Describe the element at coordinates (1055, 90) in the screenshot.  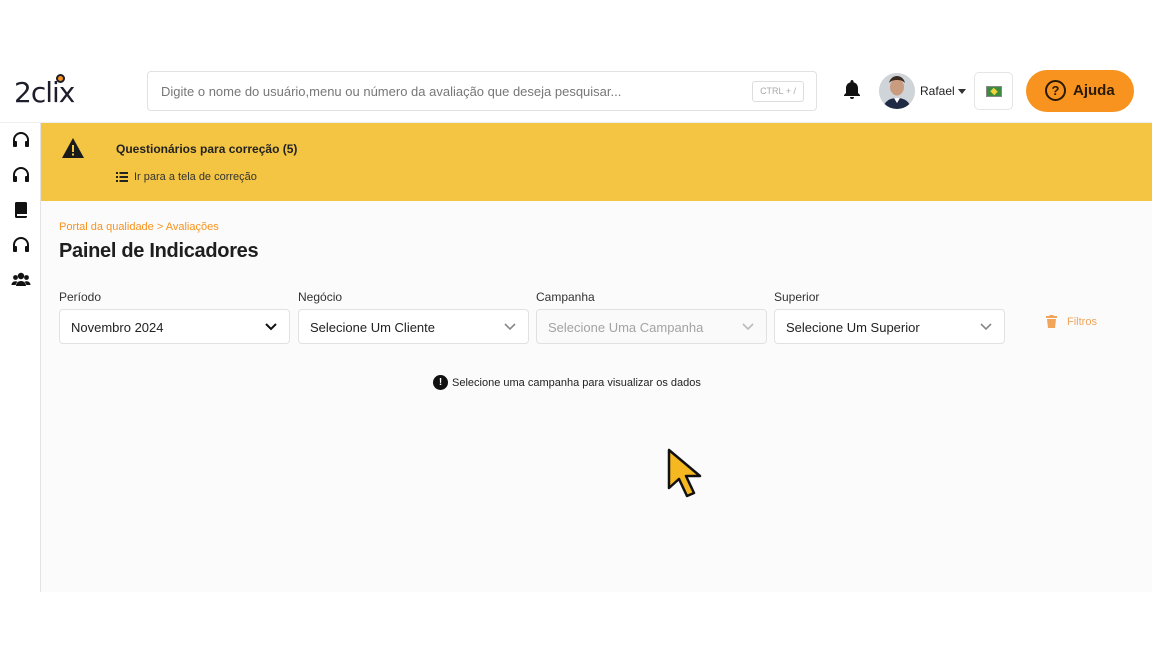
I see `question-circle-icon: ?` at that location.